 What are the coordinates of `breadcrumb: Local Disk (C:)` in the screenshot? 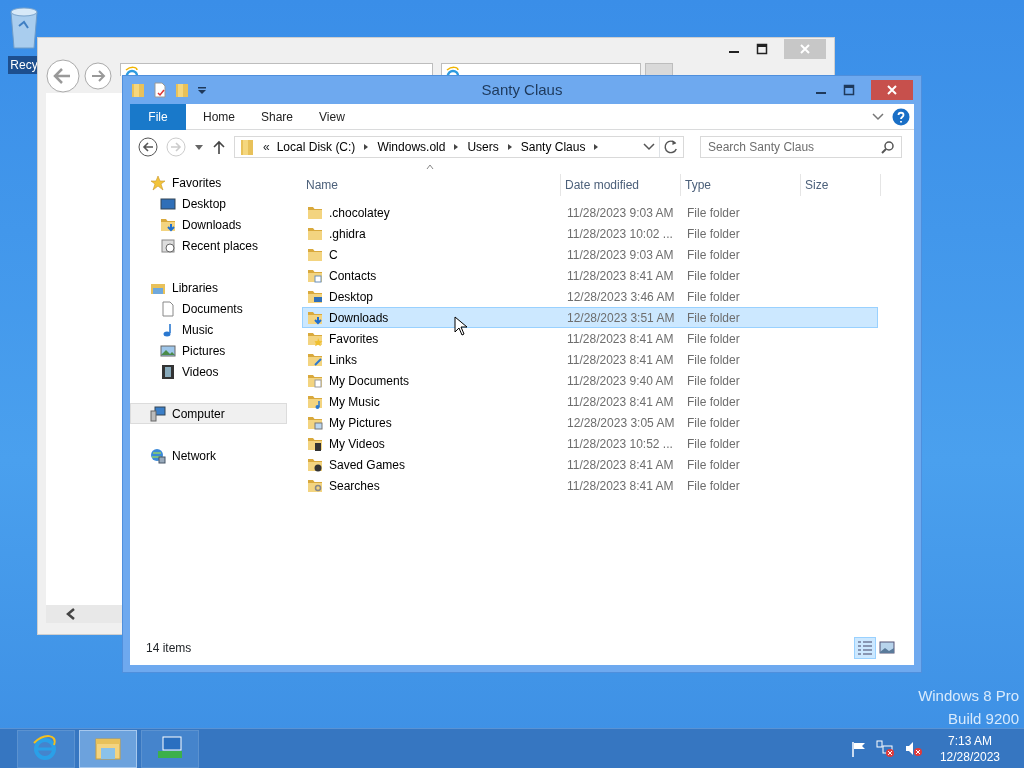 It's located at (316, 147).